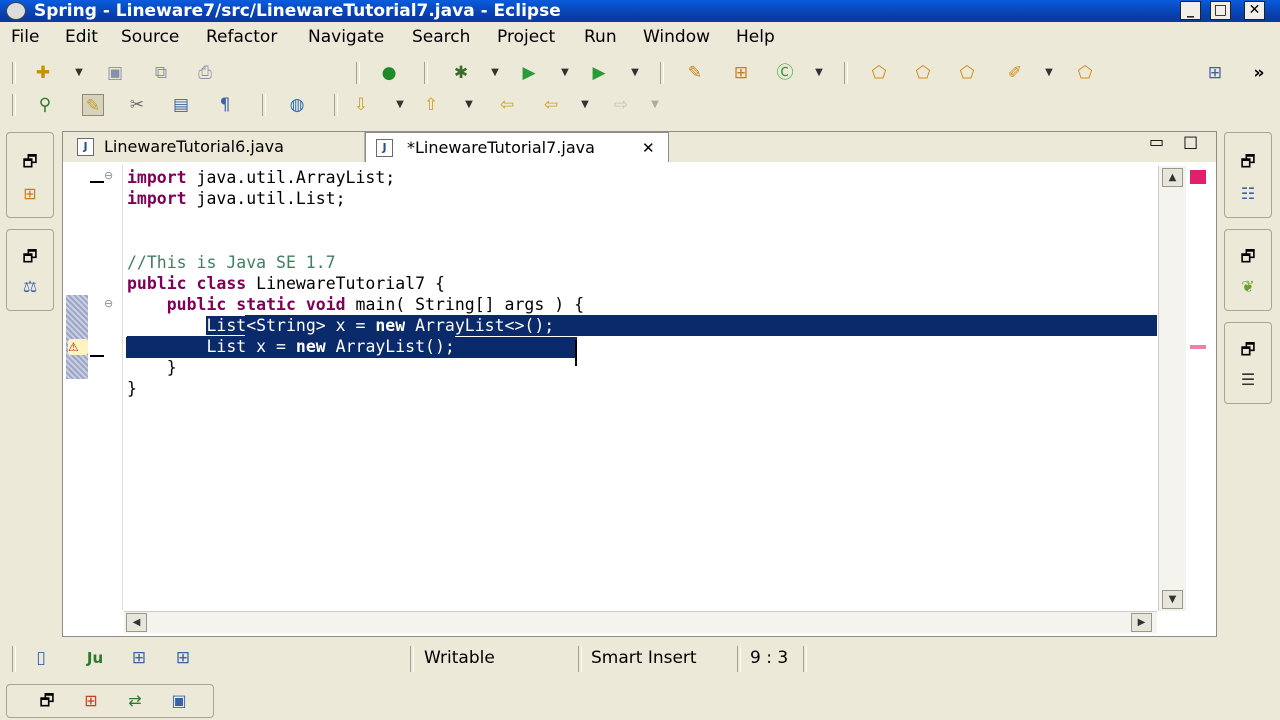 Image resolution: width=1280 pixels, height=720 pixels. What do you see at coordinates (85, 147) in the screenshot?
I see `java-file-icon: J` at bounding box center [85, 147].